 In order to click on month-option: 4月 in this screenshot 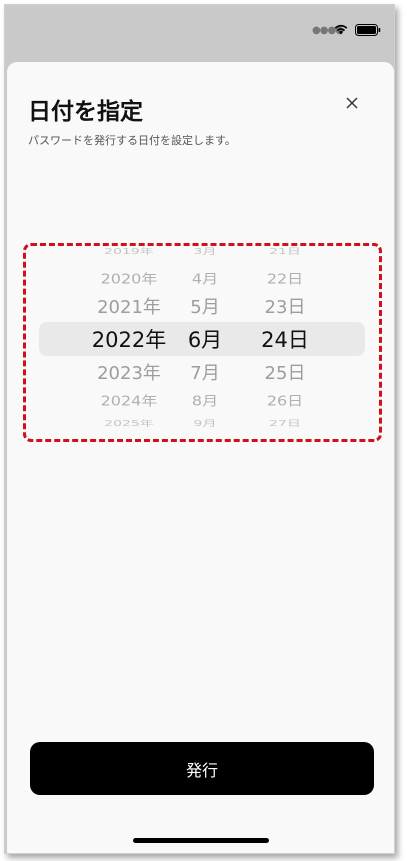, I will do `click(205, 278)`.